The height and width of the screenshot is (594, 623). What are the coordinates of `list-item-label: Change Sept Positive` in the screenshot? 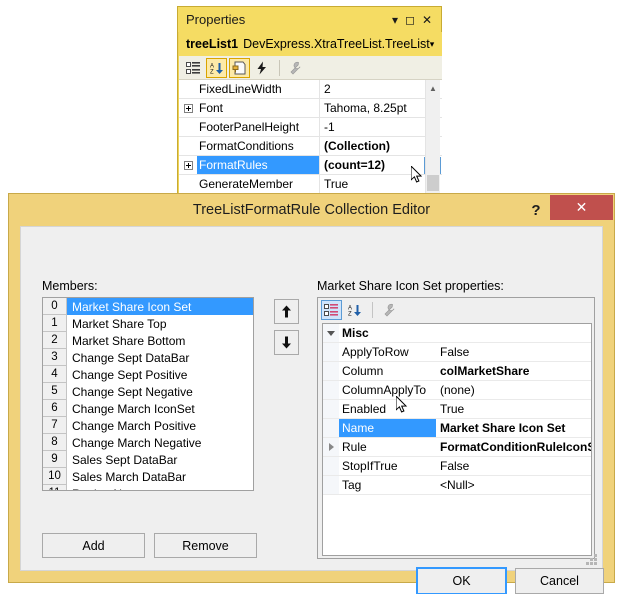 It's located at (130, 374).